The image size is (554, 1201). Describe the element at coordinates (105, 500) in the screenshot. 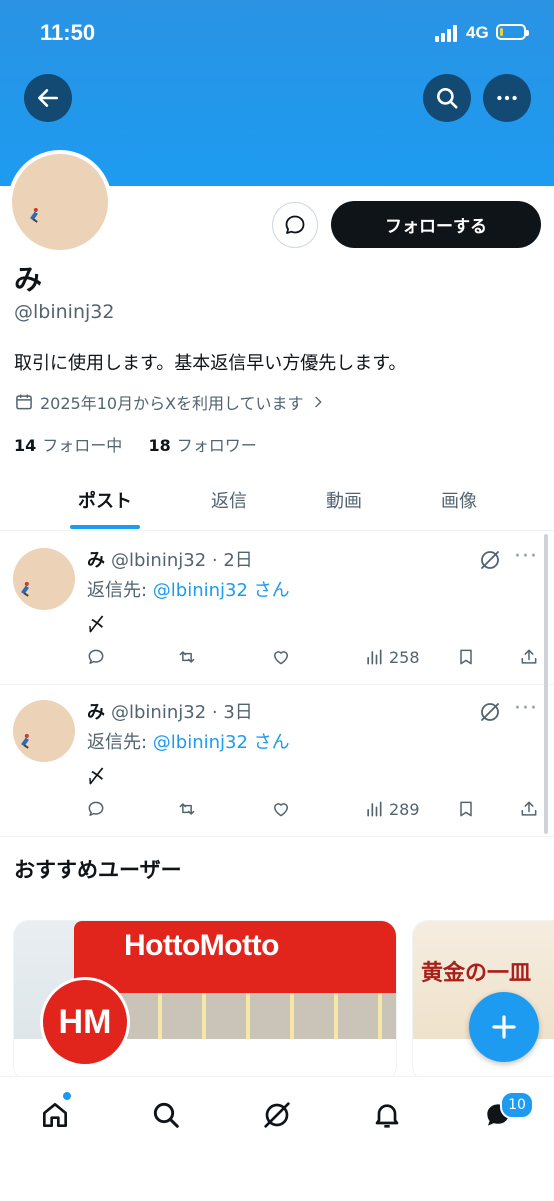

I see `tab-posts: ポスト` at that location.